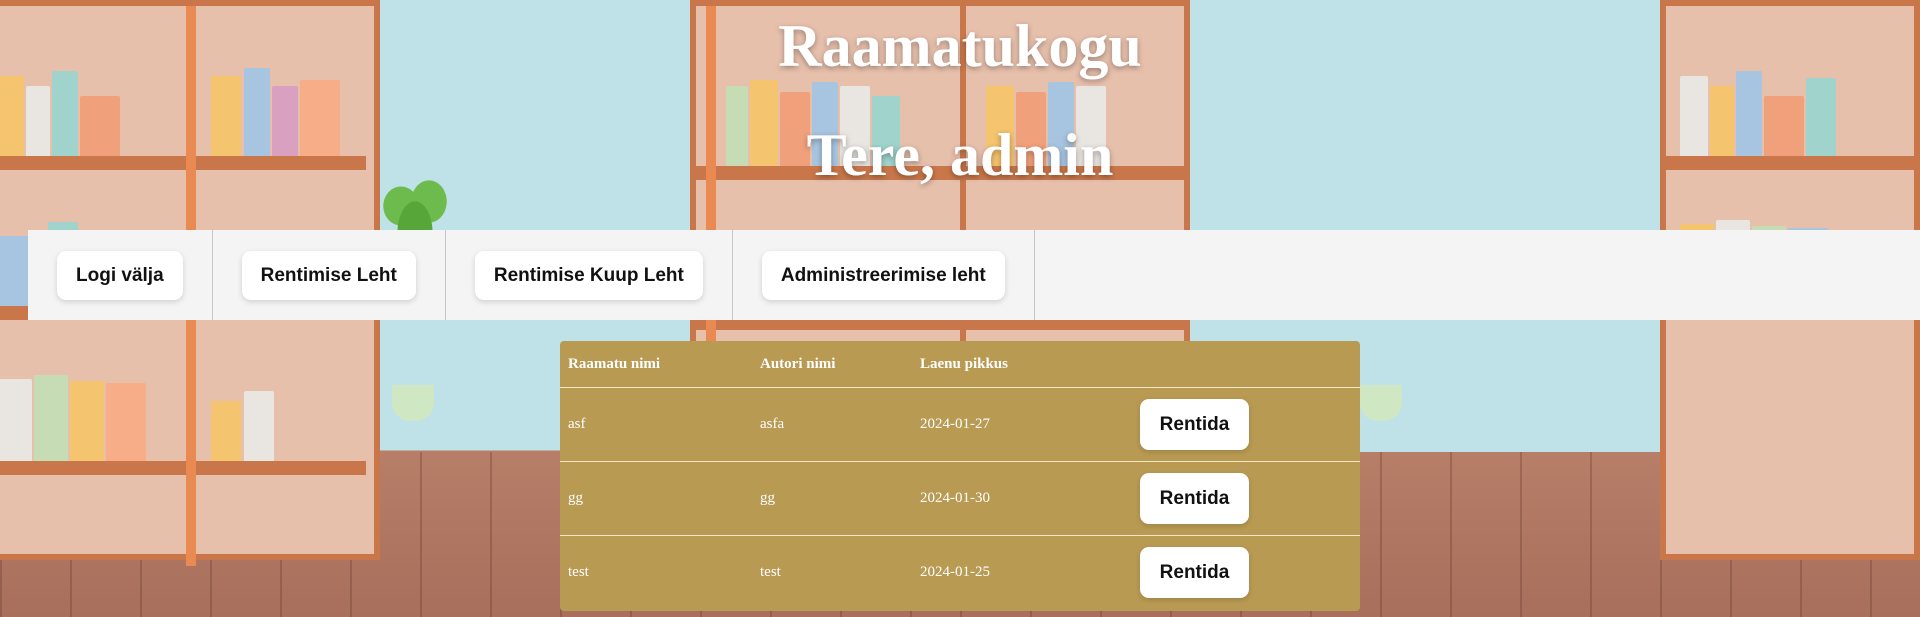 The width and height of the screenshot is (1920, 617). Describe the element at coordinates (656, 498) in the screenshot. I see `cell-book-name: gg` at that location.